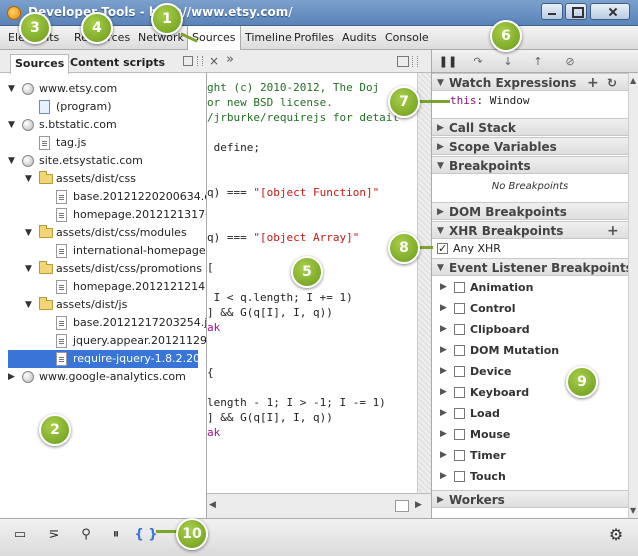 The width and height of the screenshot is (638, 556). What do you see at coordinates (20, 535) in the screenshot?
I see `dock-icon: ▭` at bounding box center [20, 535].